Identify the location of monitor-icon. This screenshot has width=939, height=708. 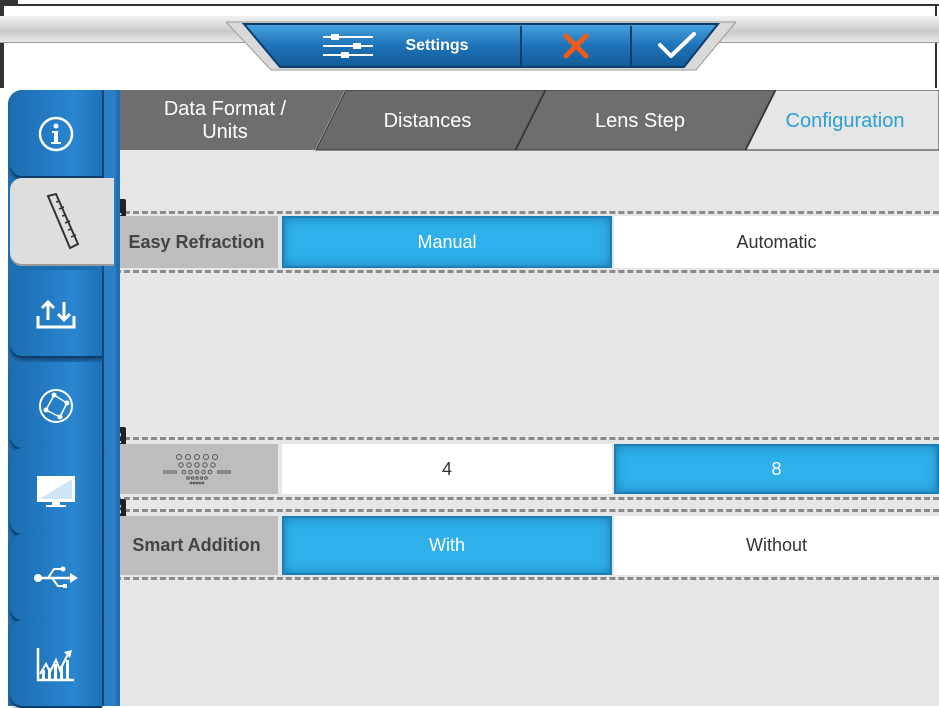
(56, 491).